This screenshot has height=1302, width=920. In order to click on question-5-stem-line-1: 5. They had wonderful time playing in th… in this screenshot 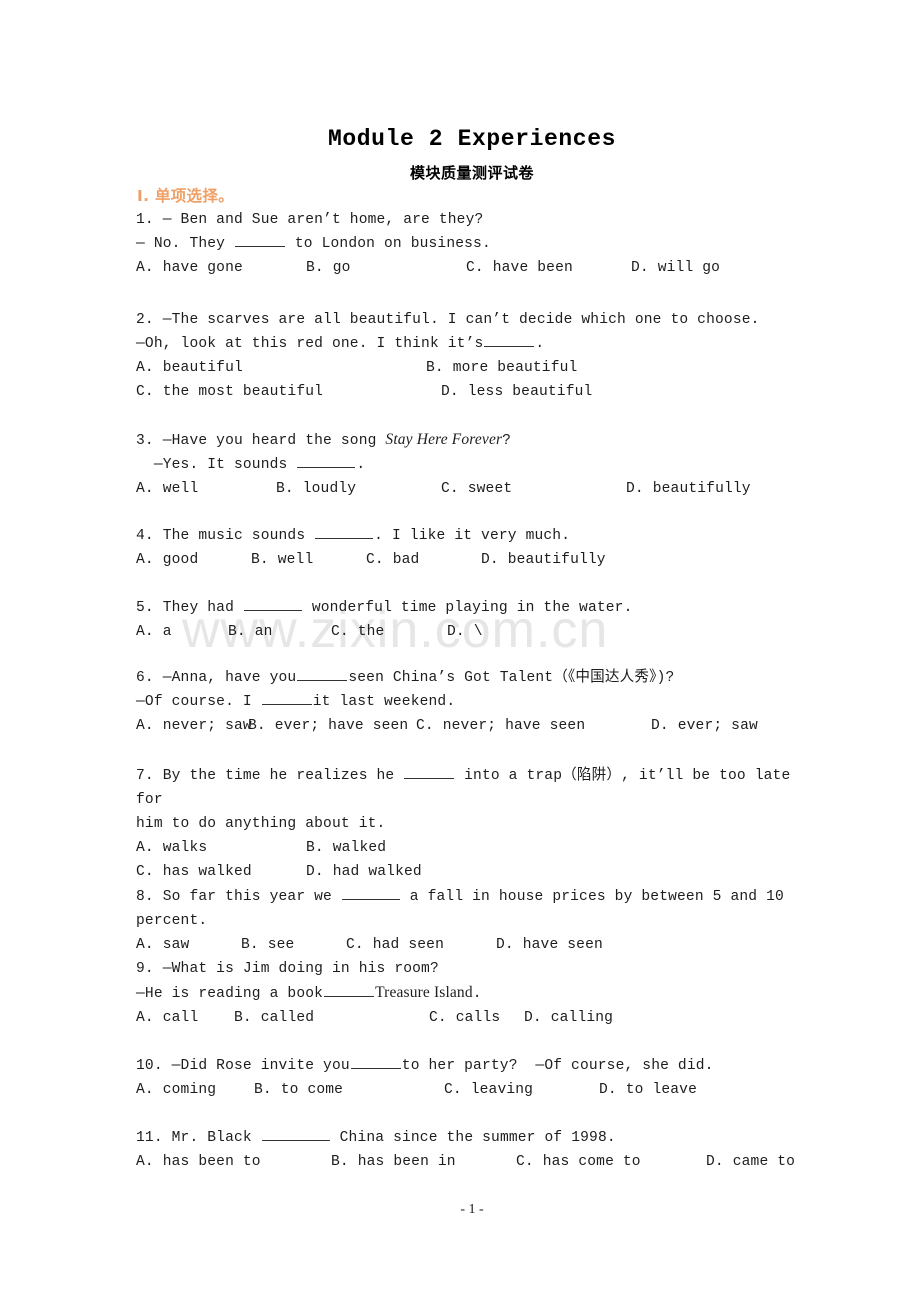, I will do `click(472, 608)`.